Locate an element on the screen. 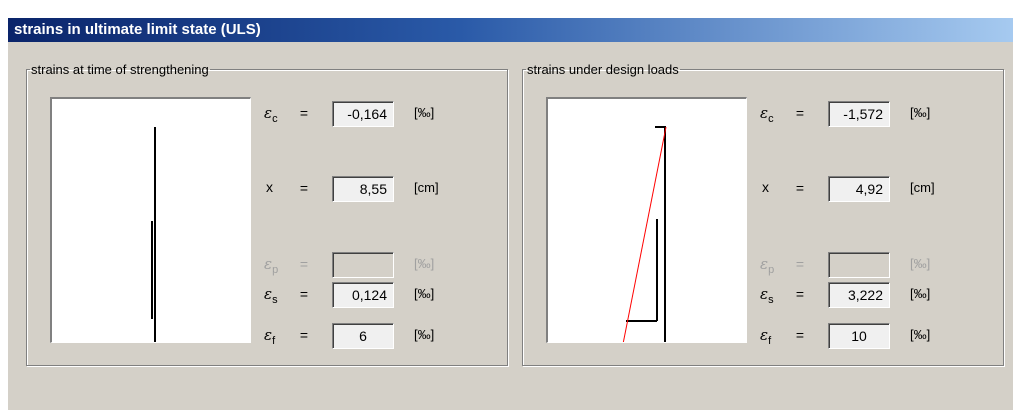  strengthening-strains-legend: strains at time of strengthening is located at coordinates (120, 69).